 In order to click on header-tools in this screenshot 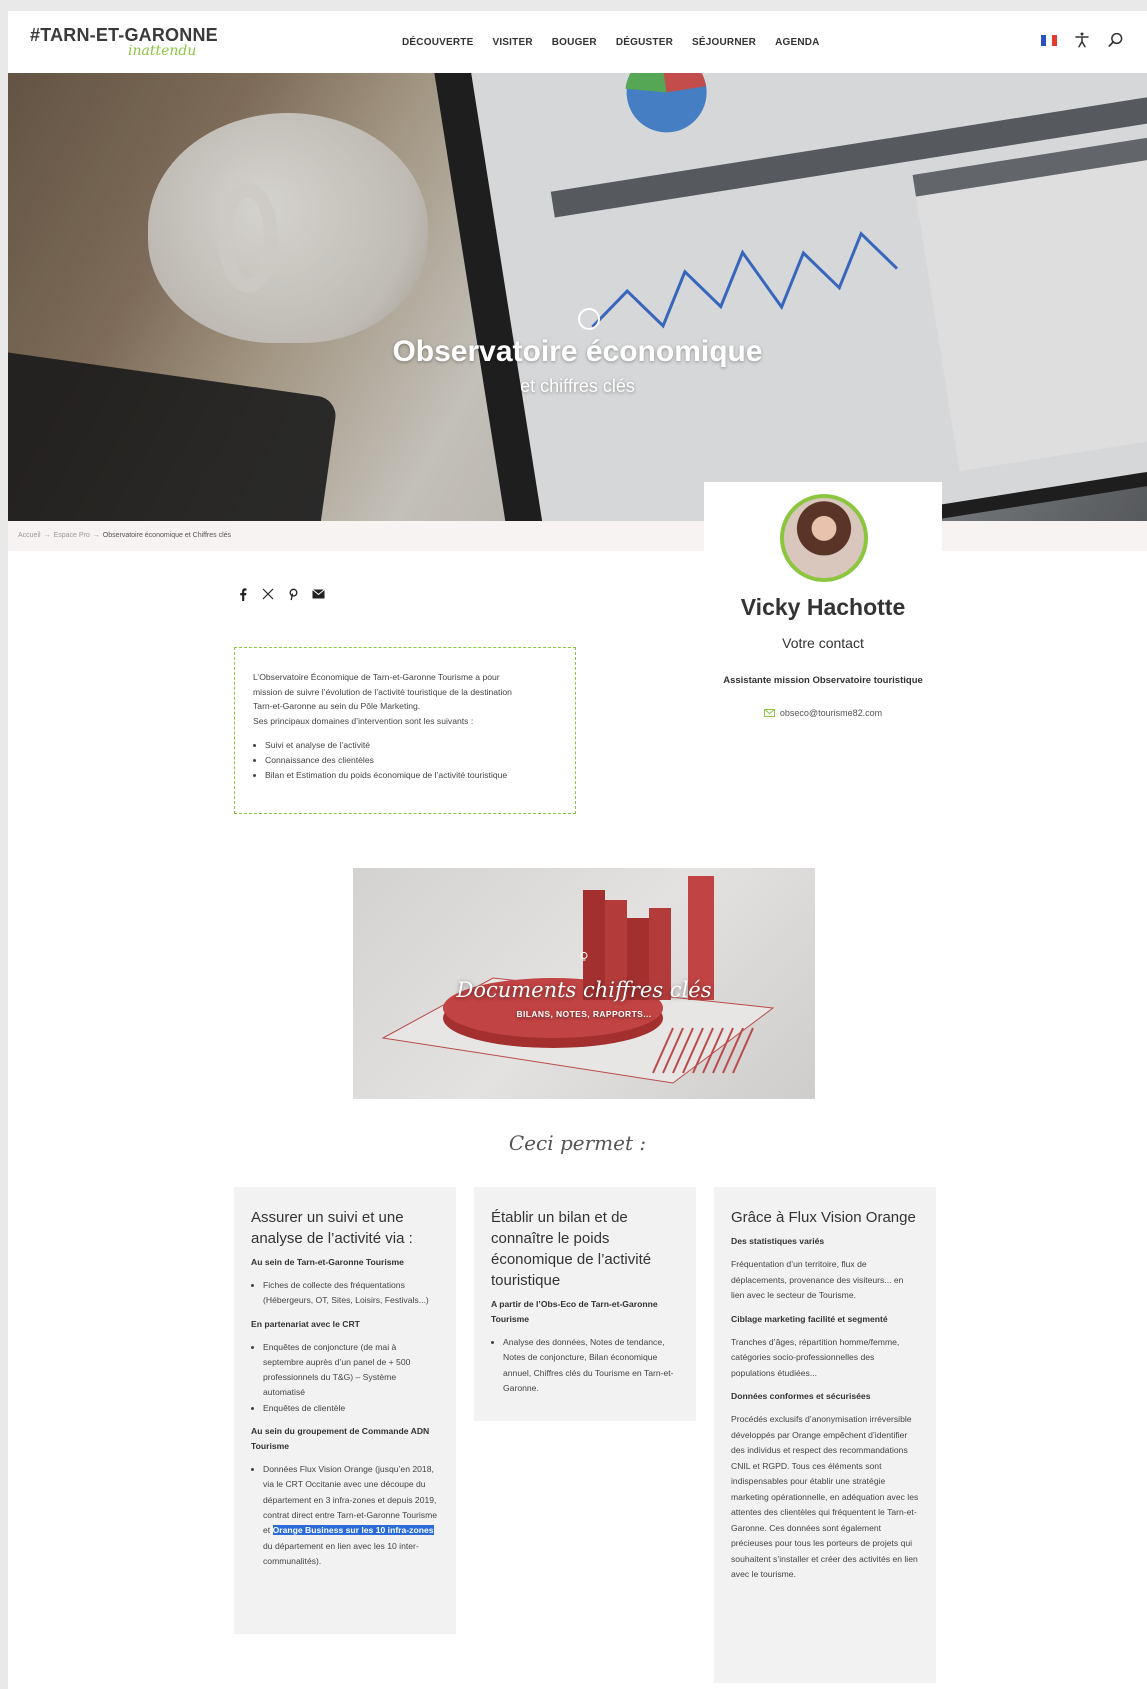, I will do `click(1083, 40)`.